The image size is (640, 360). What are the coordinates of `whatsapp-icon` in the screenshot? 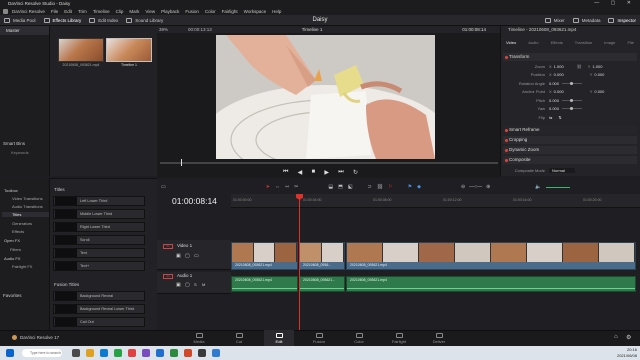 It's located at (118, 353).